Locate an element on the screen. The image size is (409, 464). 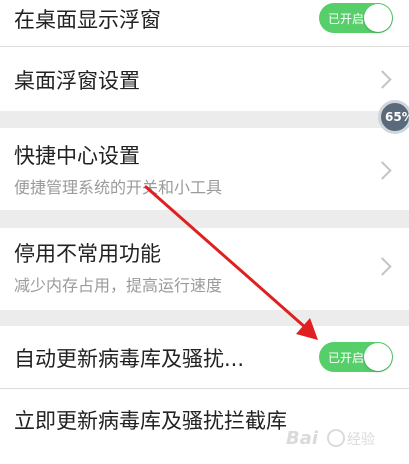
auto-update-toggle: 已开启 is located at coordinates (356, 357).